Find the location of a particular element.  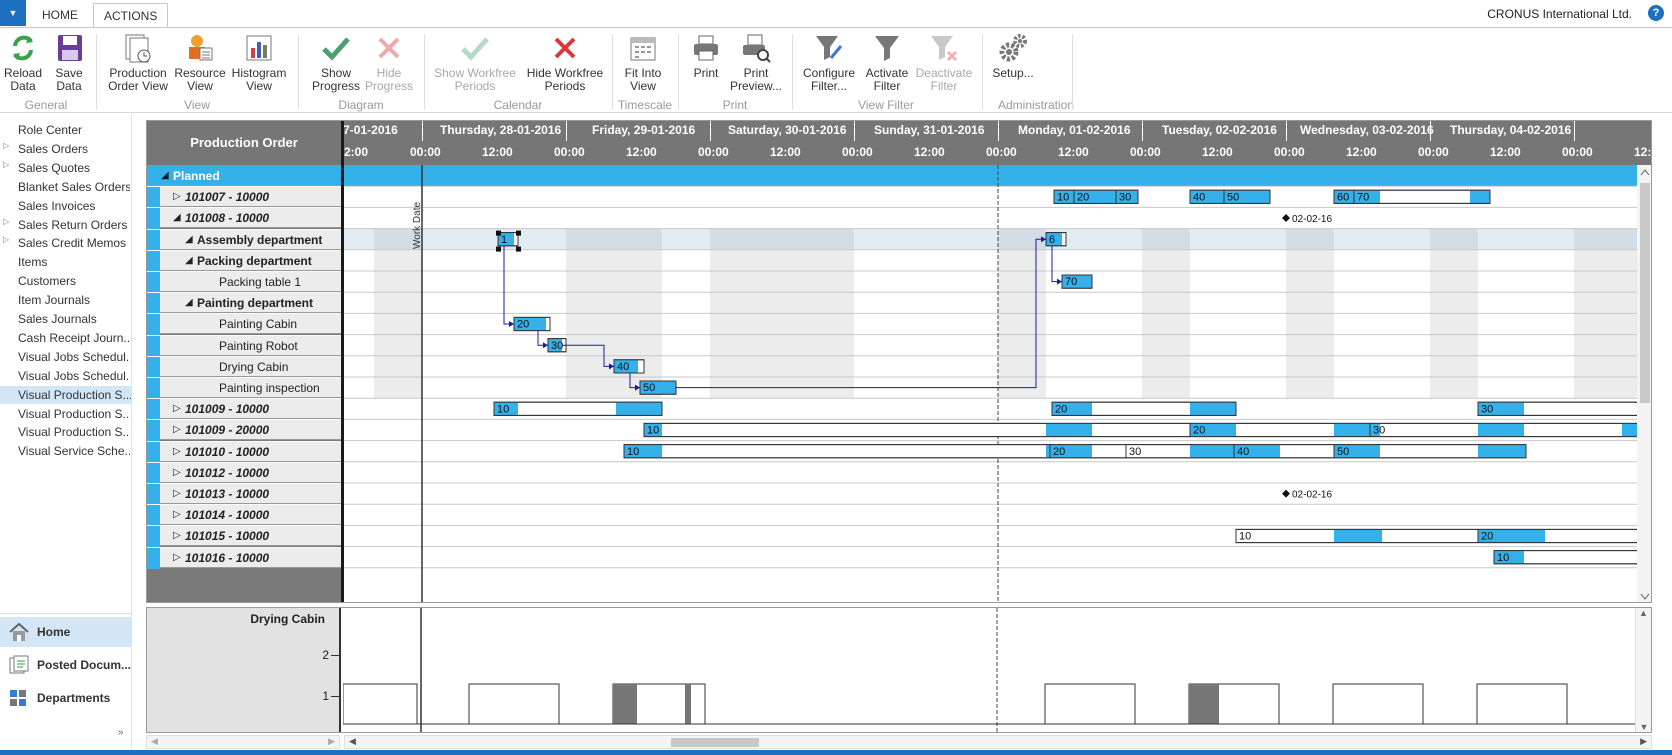

gantt-order-row: ▷ 101007 - 10000 is located at coordinates (244, 197).